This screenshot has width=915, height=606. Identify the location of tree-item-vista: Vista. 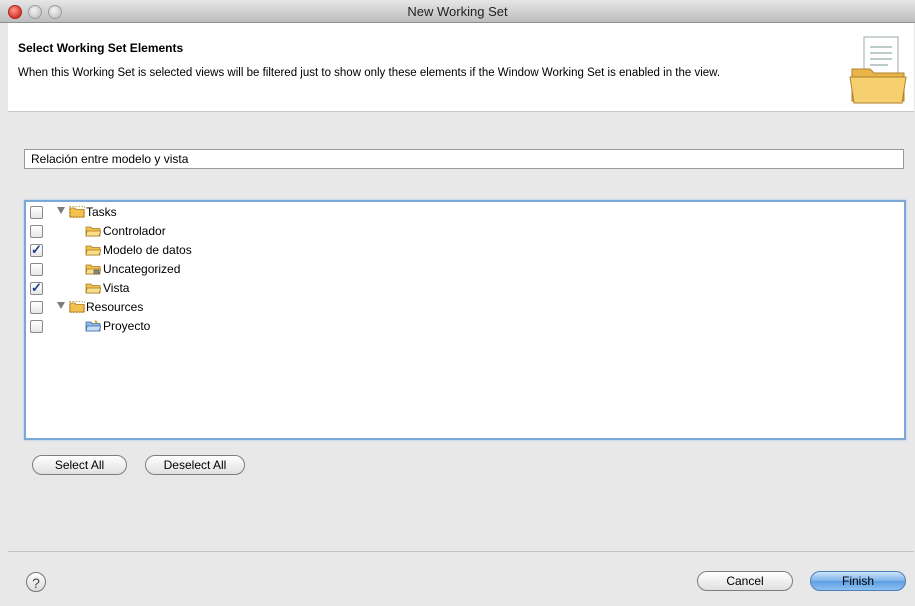
(465, 288).